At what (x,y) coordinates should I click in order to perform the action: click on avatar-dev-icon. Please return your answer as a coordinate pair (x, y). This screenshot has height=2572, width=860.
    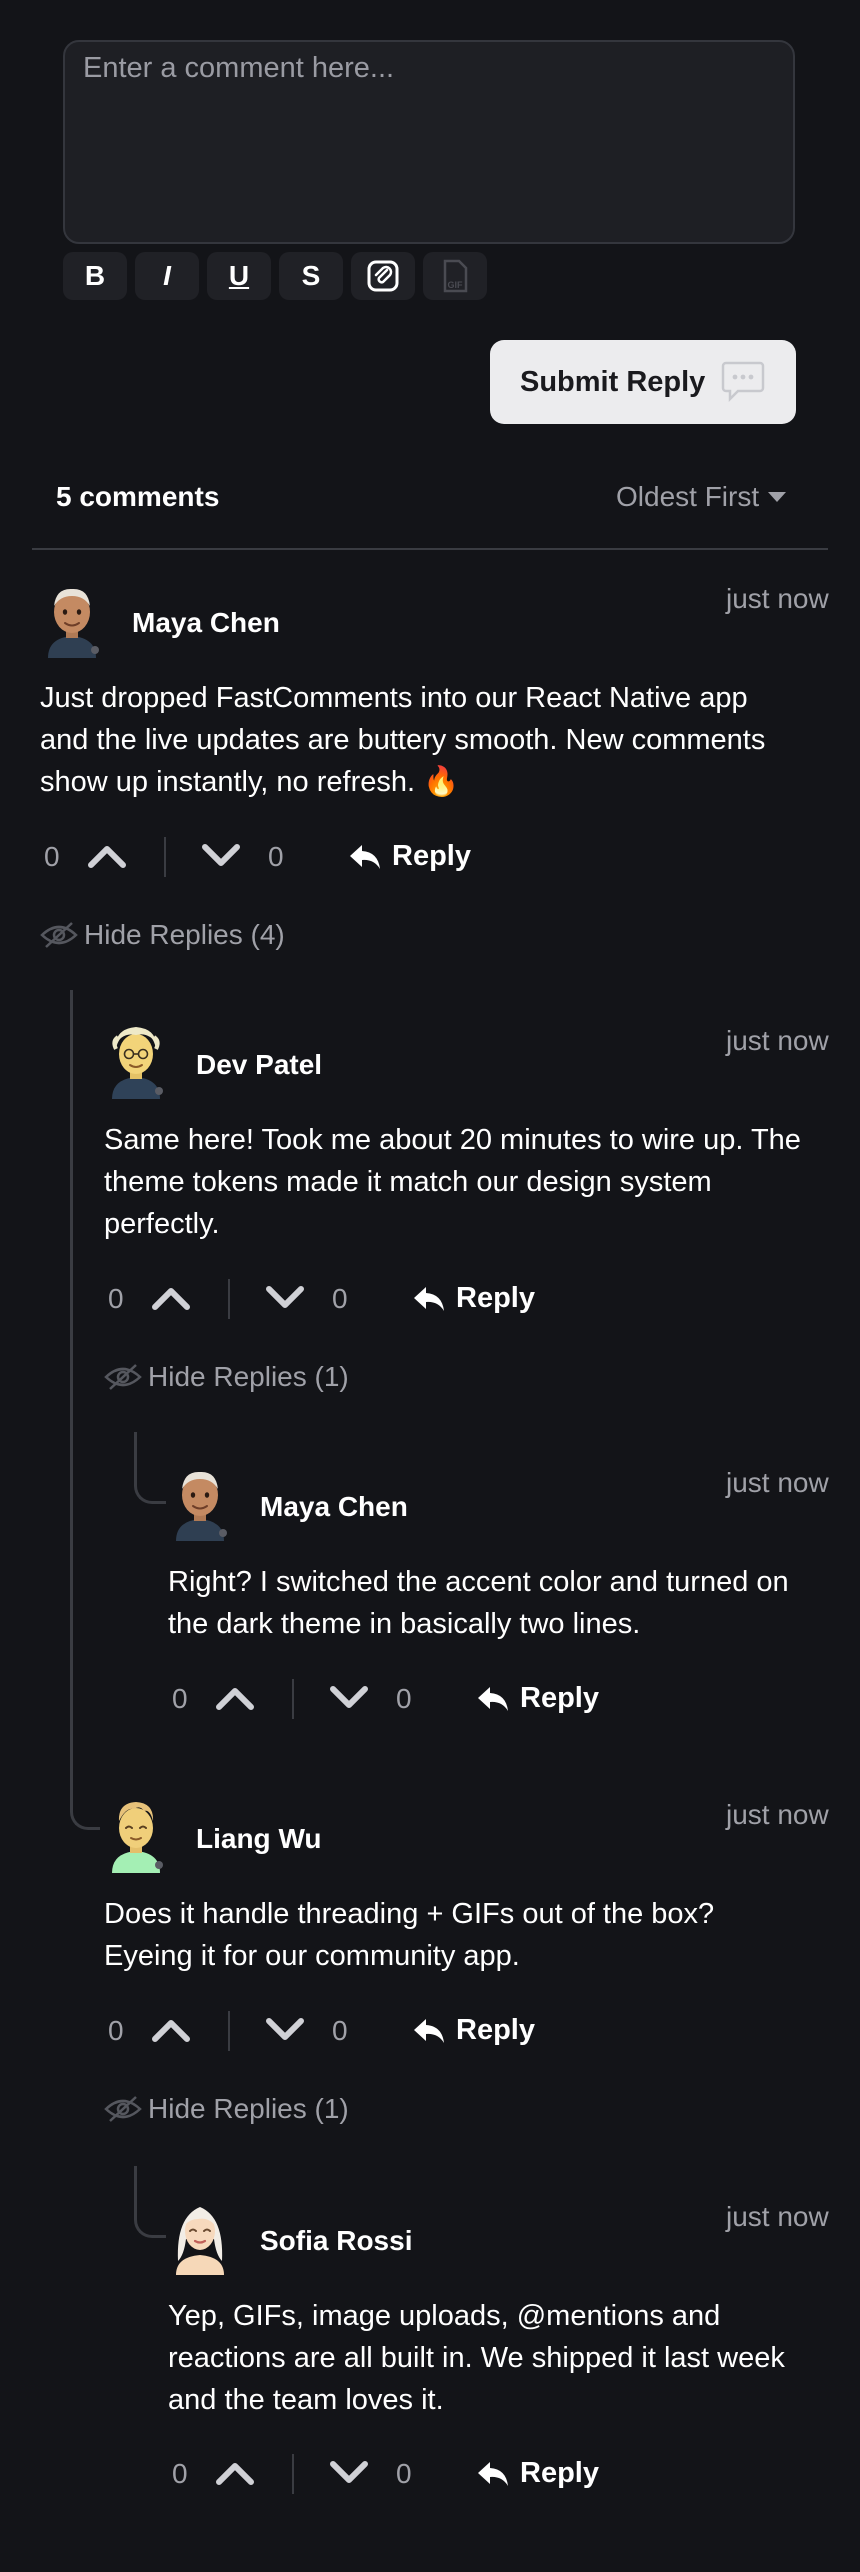
    Looking at the image, I should click on (137, 1063).